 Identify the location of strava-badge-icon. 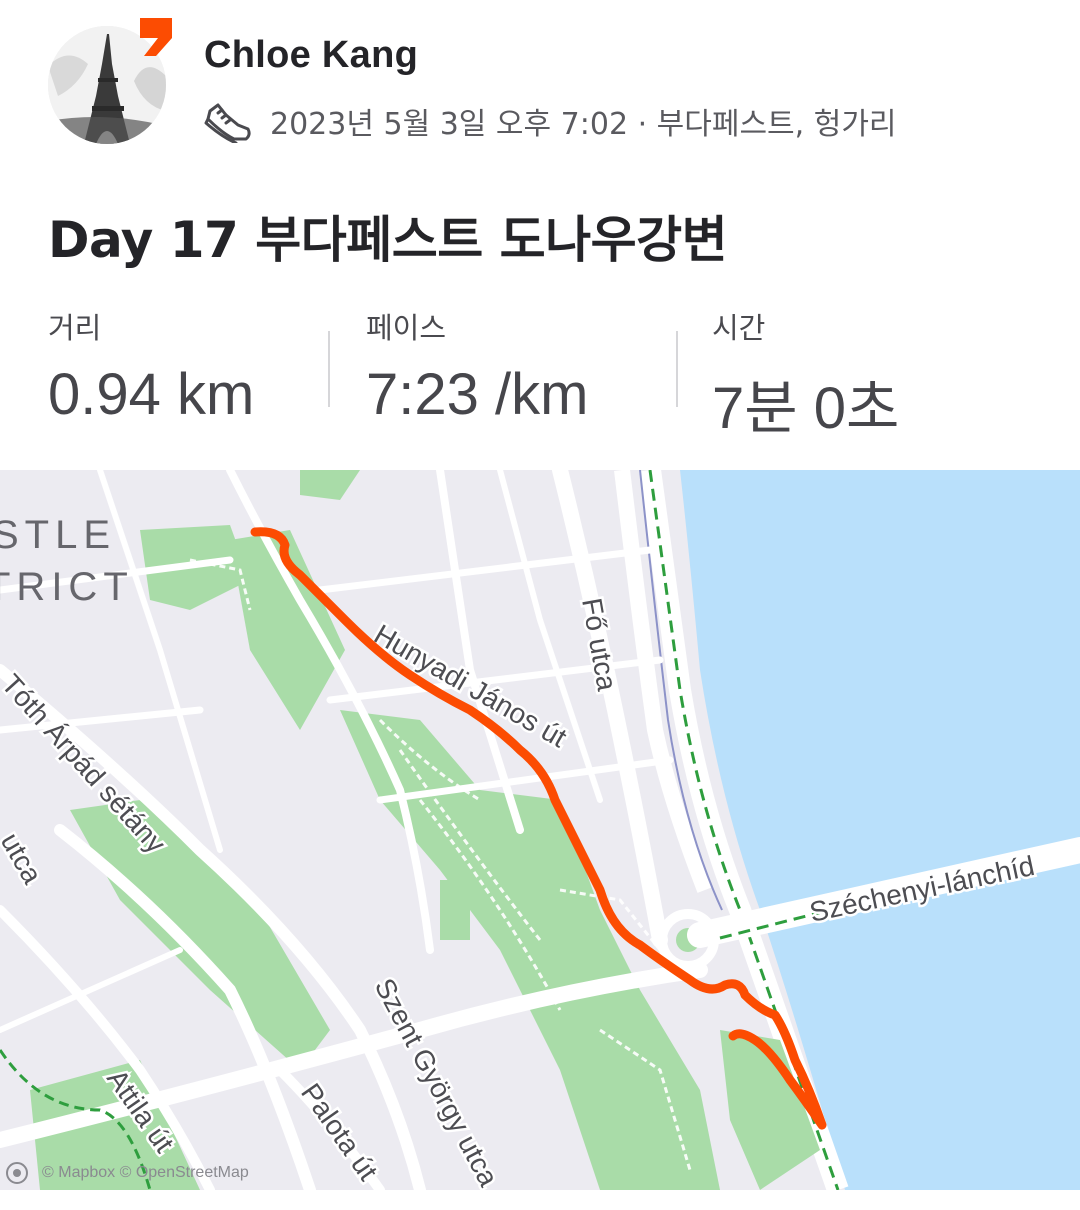
(156, 37).